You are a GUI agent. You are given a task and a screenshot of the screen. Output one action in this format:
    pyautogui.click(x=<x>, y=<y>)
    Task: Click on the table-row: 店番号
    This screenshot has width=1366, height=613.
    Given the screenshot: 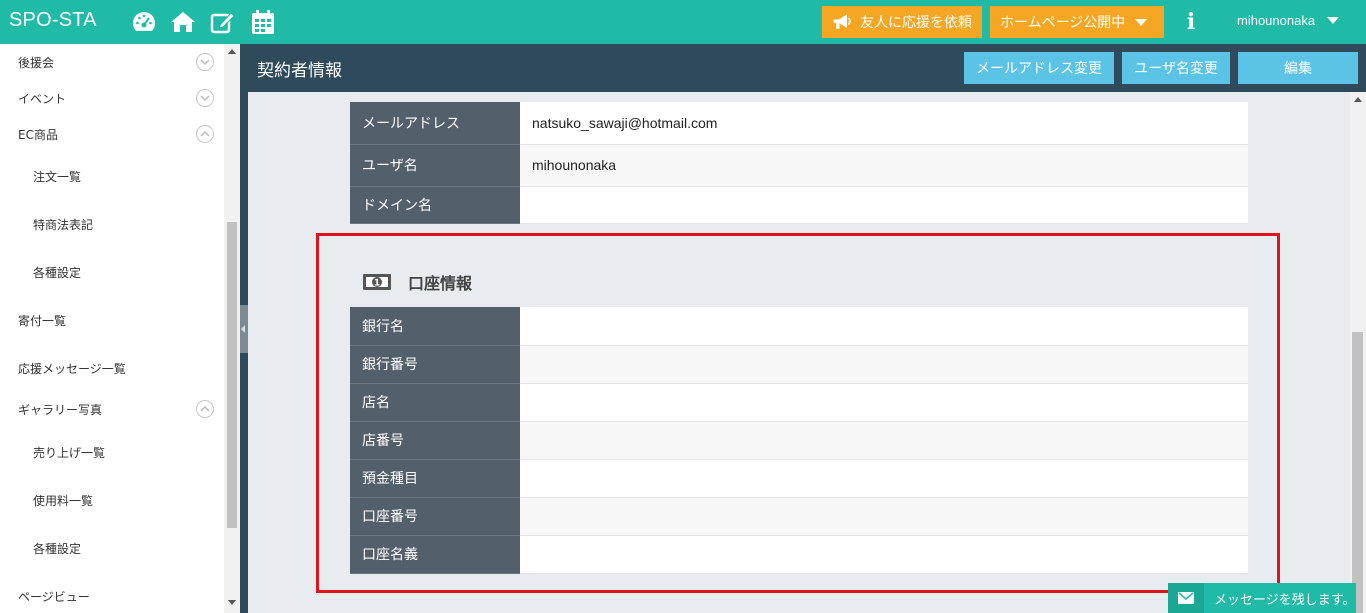 What is the action you would take?
    pyautogui.click(x=799, y=440)
    